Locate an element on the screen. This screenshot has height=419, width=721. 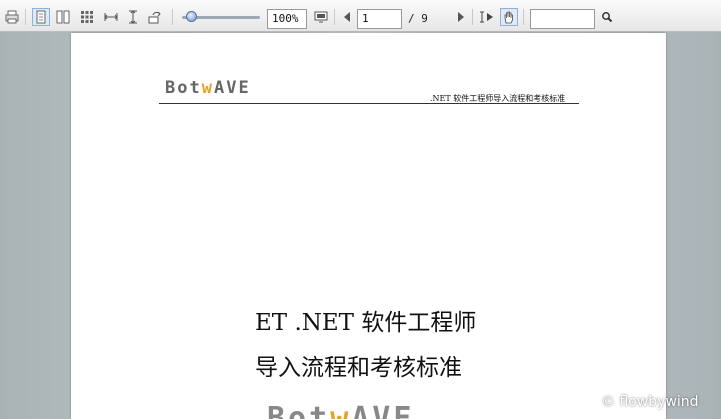
search-icon is located at coordinates (607, 17).